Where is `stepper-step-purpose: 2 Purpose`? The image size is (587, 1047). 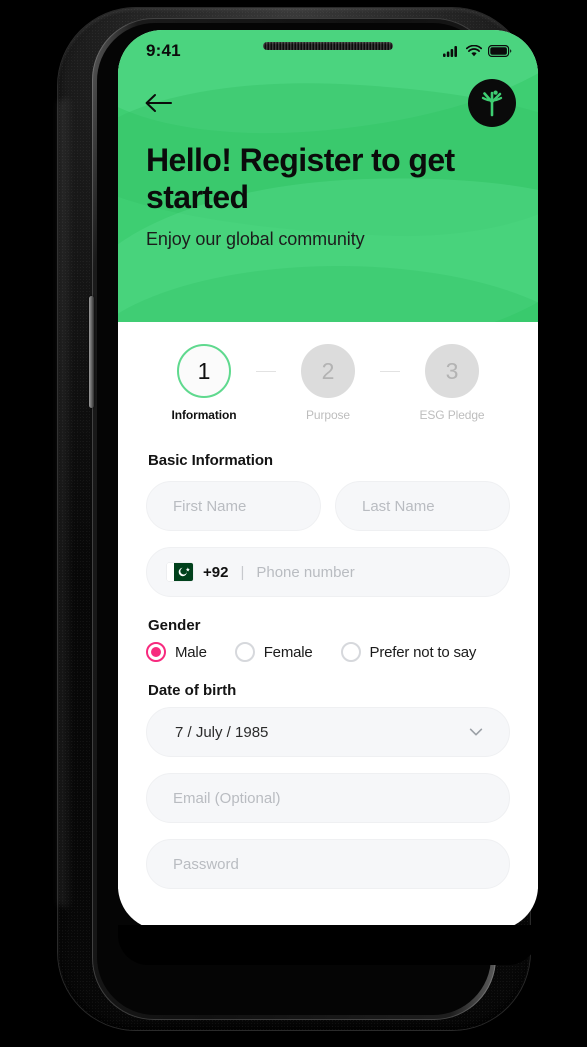
stepper-step-purpose: 2 Purpose is located at coordinates (328, 383).